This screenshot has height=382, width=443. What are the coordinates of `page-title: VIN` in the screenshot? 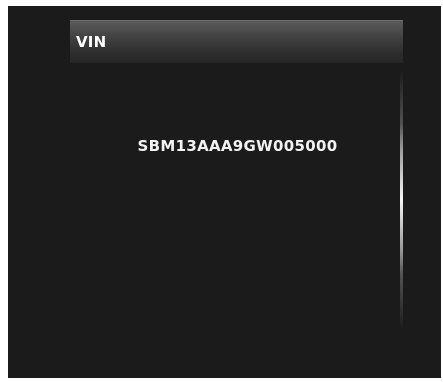 It's located at (91, 42).